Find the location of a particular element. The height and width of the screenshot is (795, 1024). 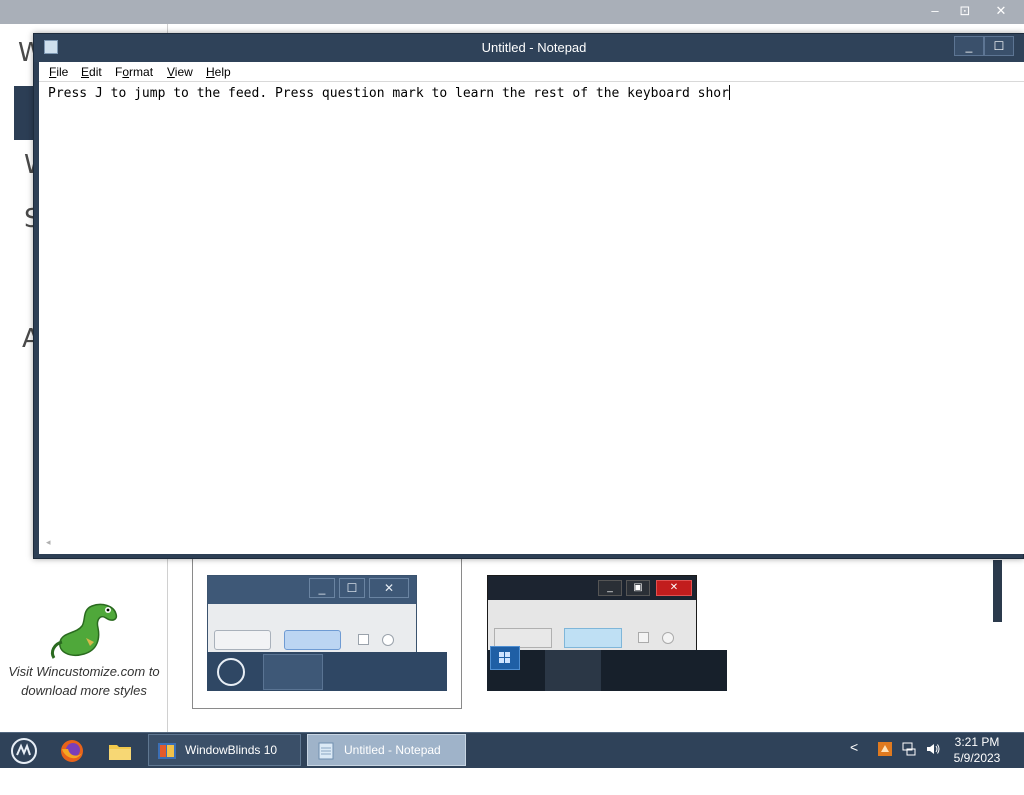

menu-format-rest: rmat is located at coordinates (141, 72).